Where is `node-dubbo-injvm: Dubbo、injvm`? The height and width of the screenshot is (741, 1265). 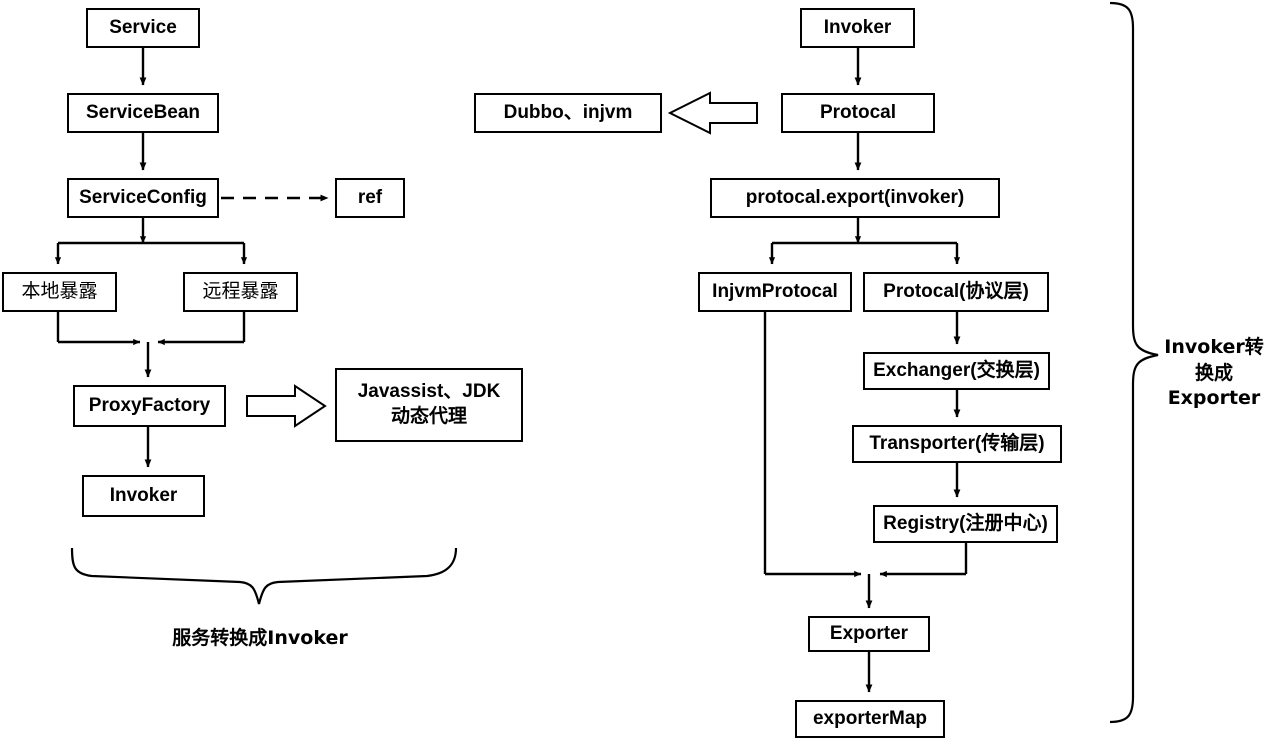
node-dubbo-injvm: Dubbo、injvm is located at coordinates (568, 113).